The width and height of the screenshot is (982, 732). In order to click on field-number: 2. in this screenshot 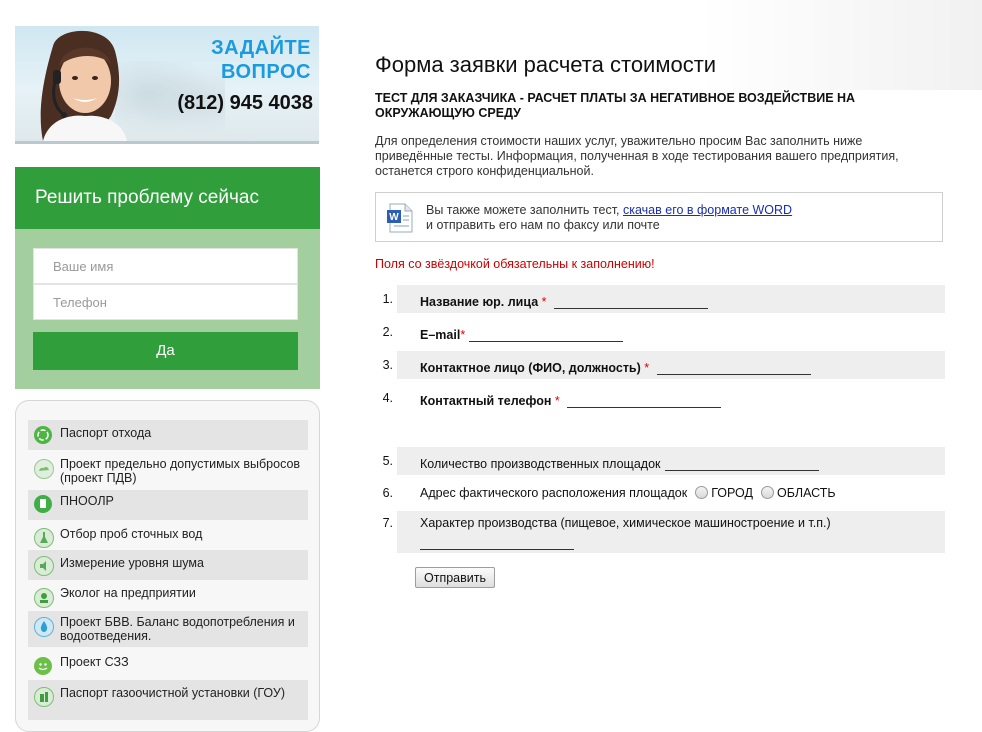, I will do `click(387, 332)`.